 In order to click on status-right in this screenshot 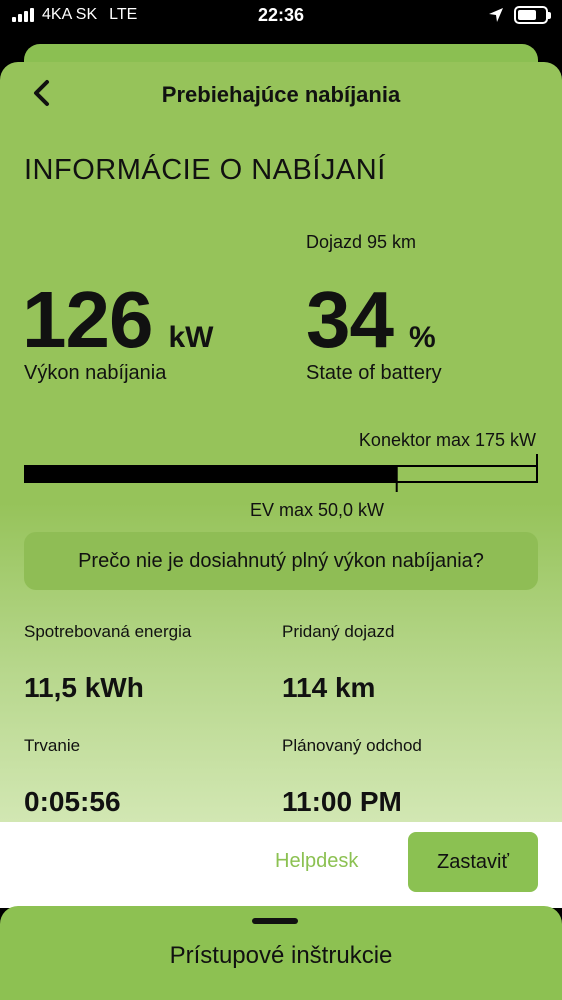, I will do `click(519, 15)`.